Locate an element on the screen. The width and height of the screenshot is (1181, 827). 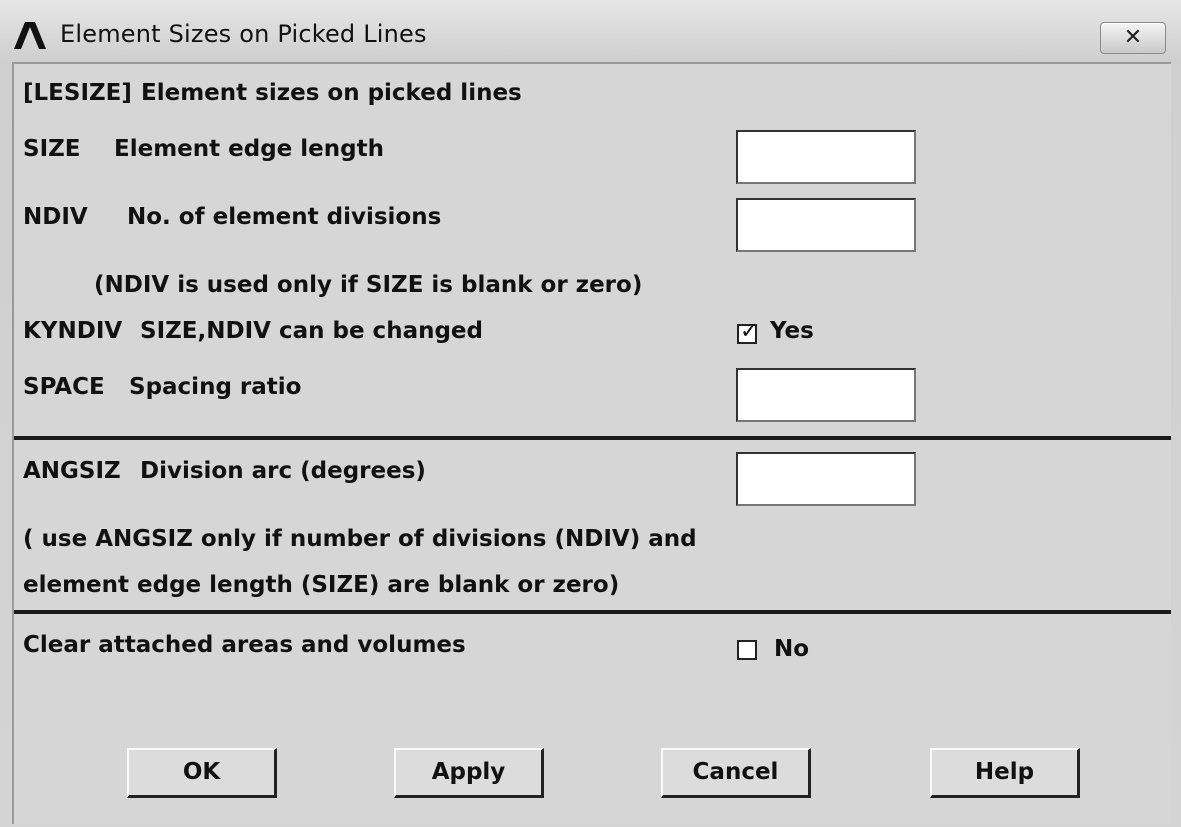
space-label: Spacing ratio is located at coordinates (215, 387).